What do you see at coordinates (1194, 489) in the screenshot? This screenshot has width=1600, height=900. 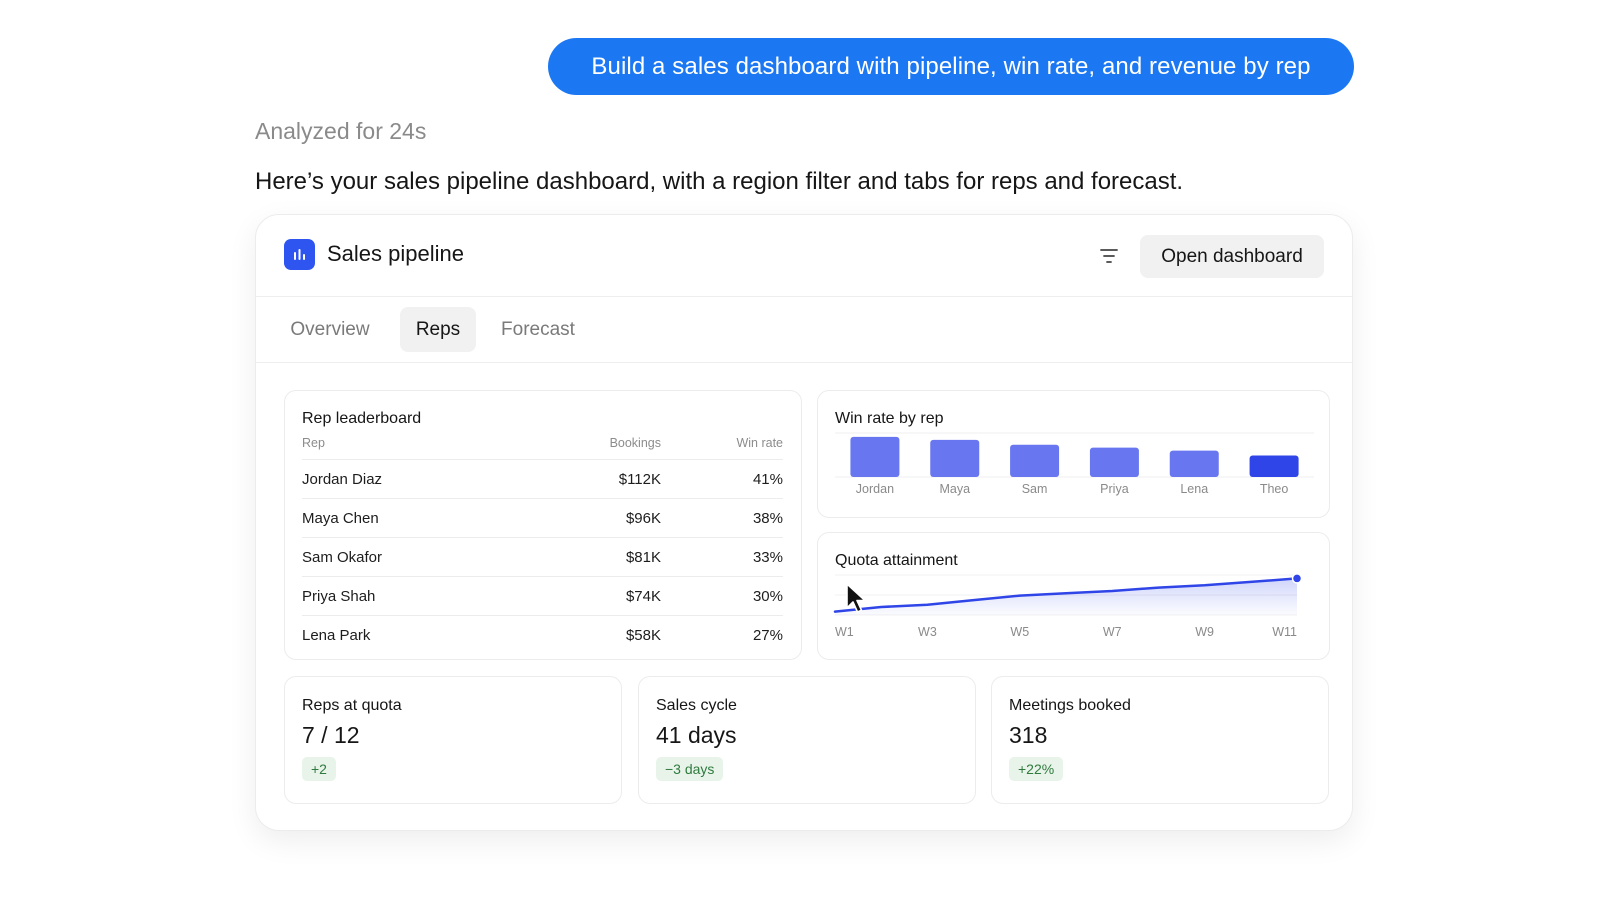 I see `x-tick-label: Lena` at bounding box center [1194, 489].